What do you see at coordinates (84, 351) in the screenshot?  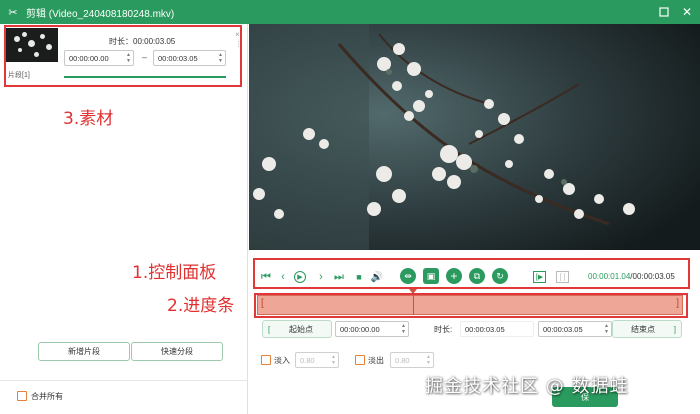 I see `add-clip-button: 新增片段` at bounding box center [84, 351].